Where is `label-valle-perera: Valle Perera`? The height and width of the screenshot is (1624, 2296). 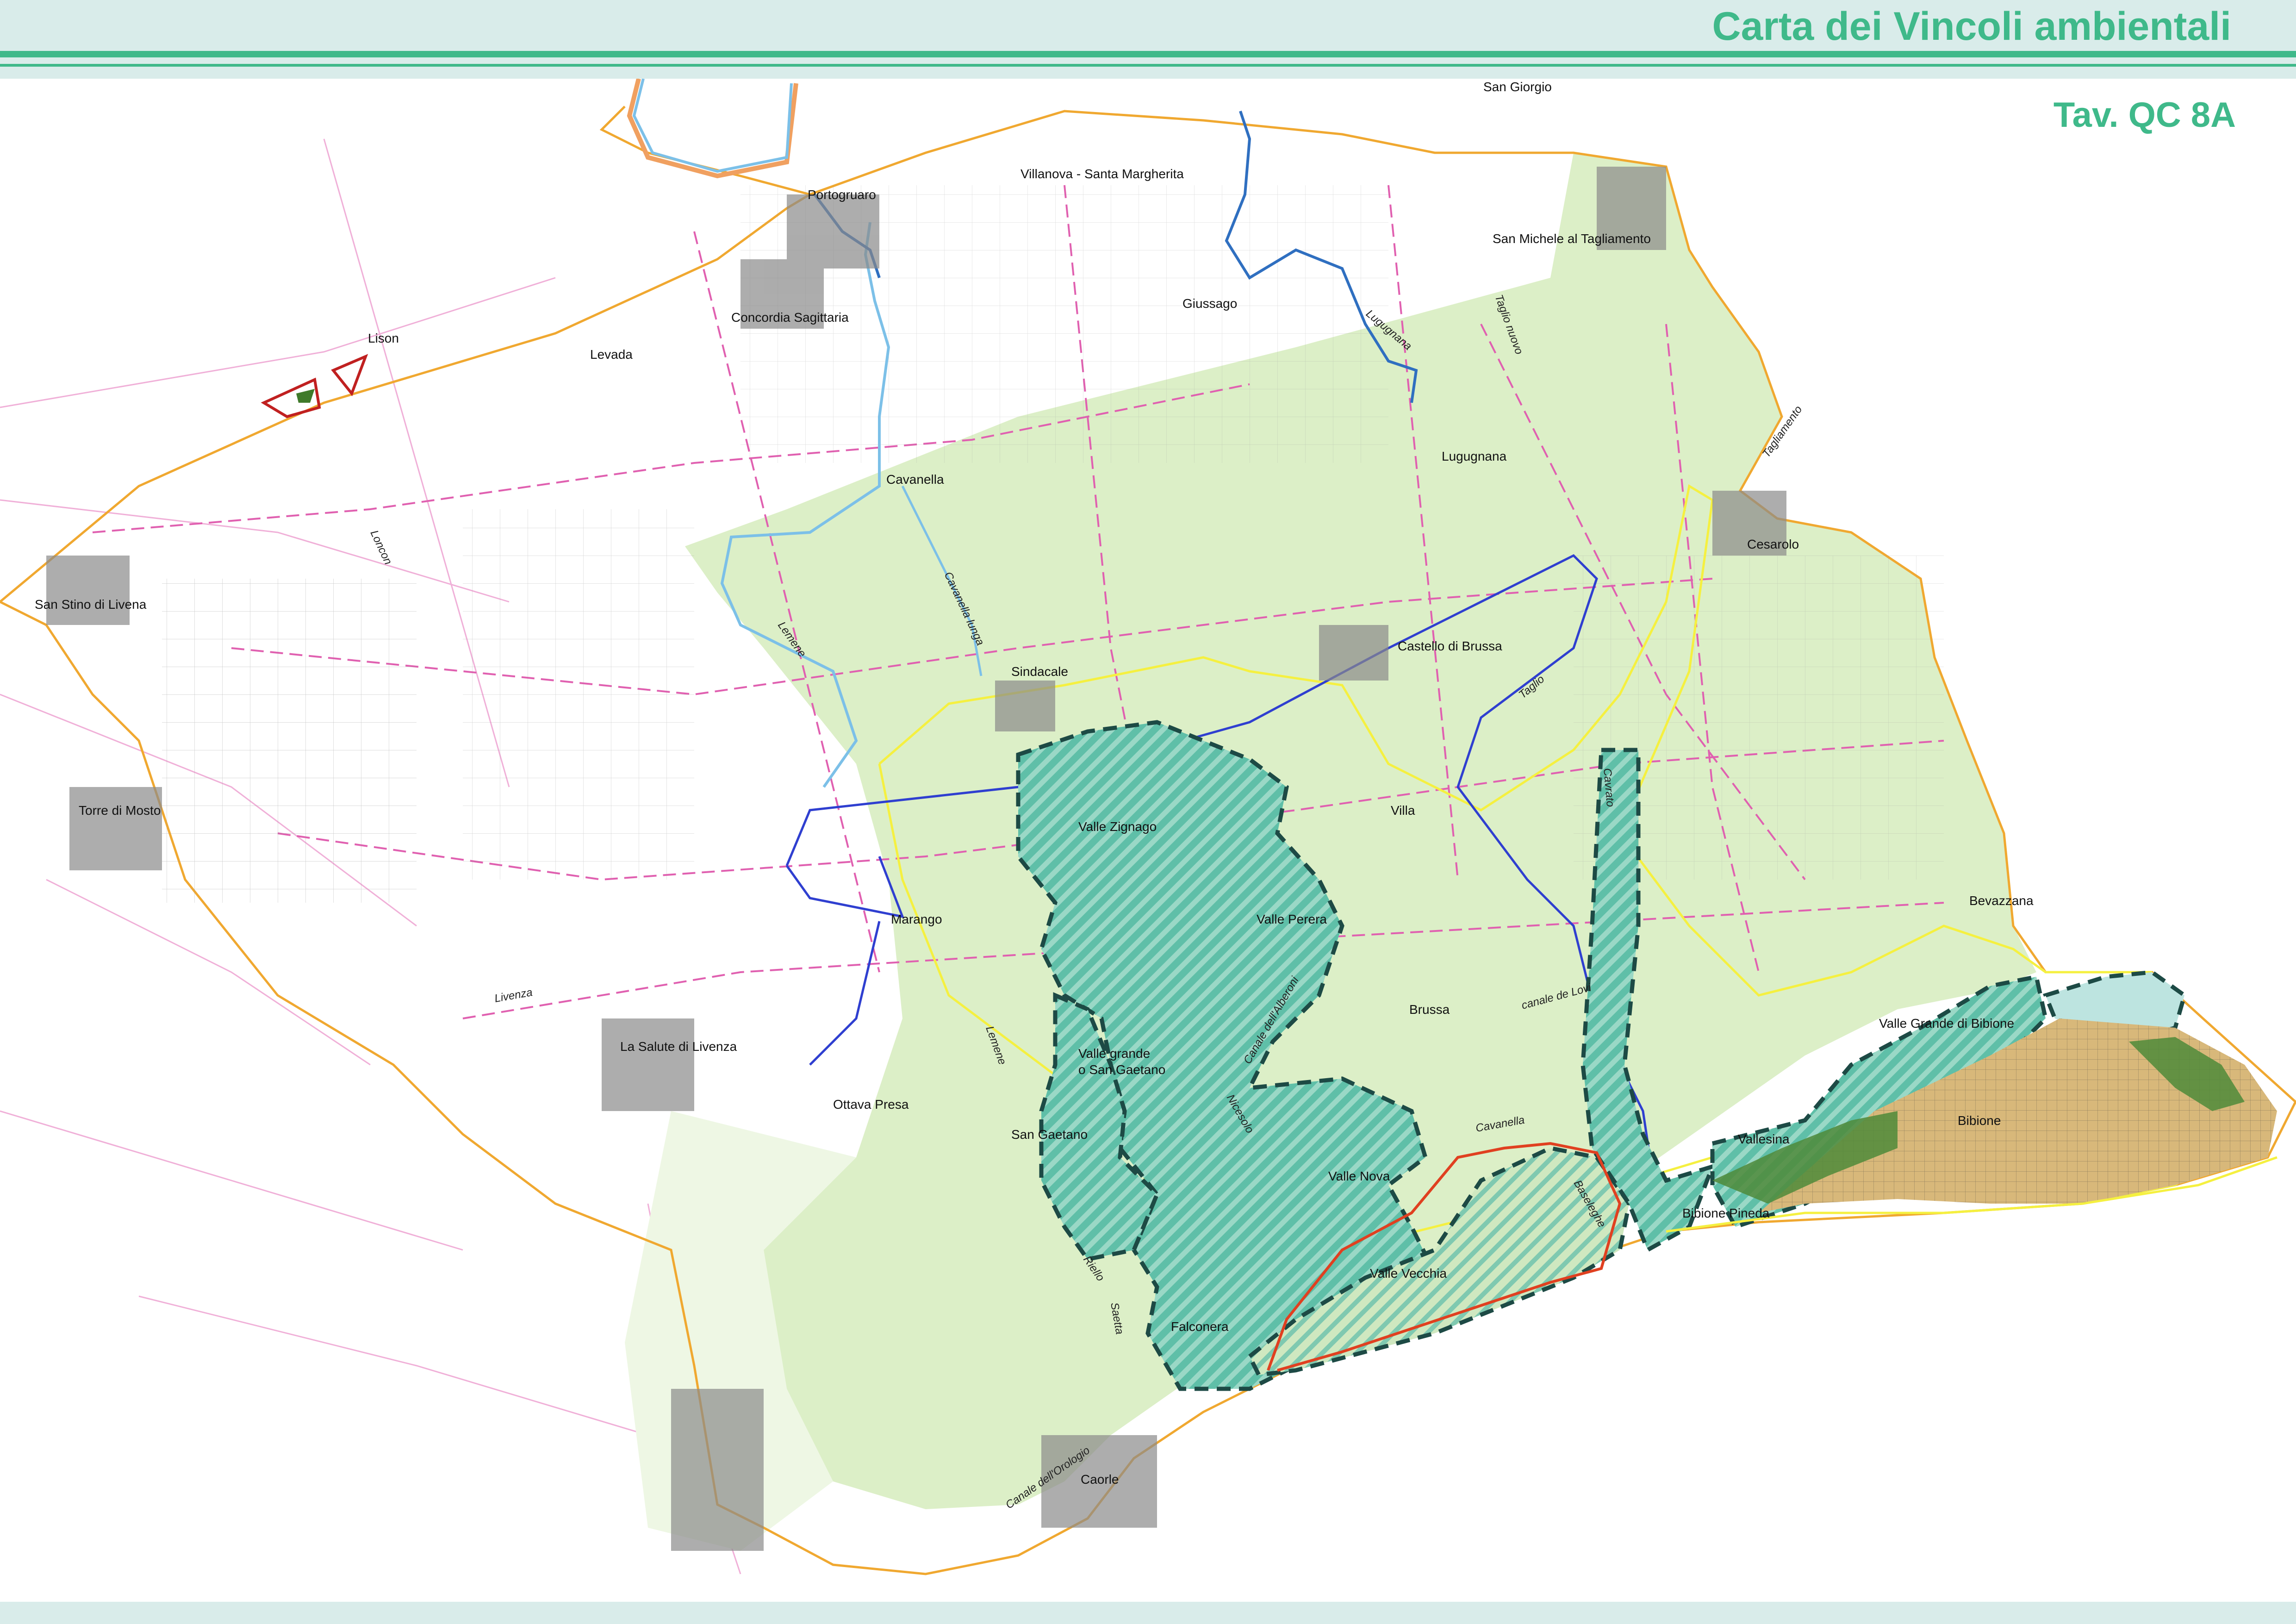
label-valle-perera: Valle Perera is located at coordinates (1292, 919).